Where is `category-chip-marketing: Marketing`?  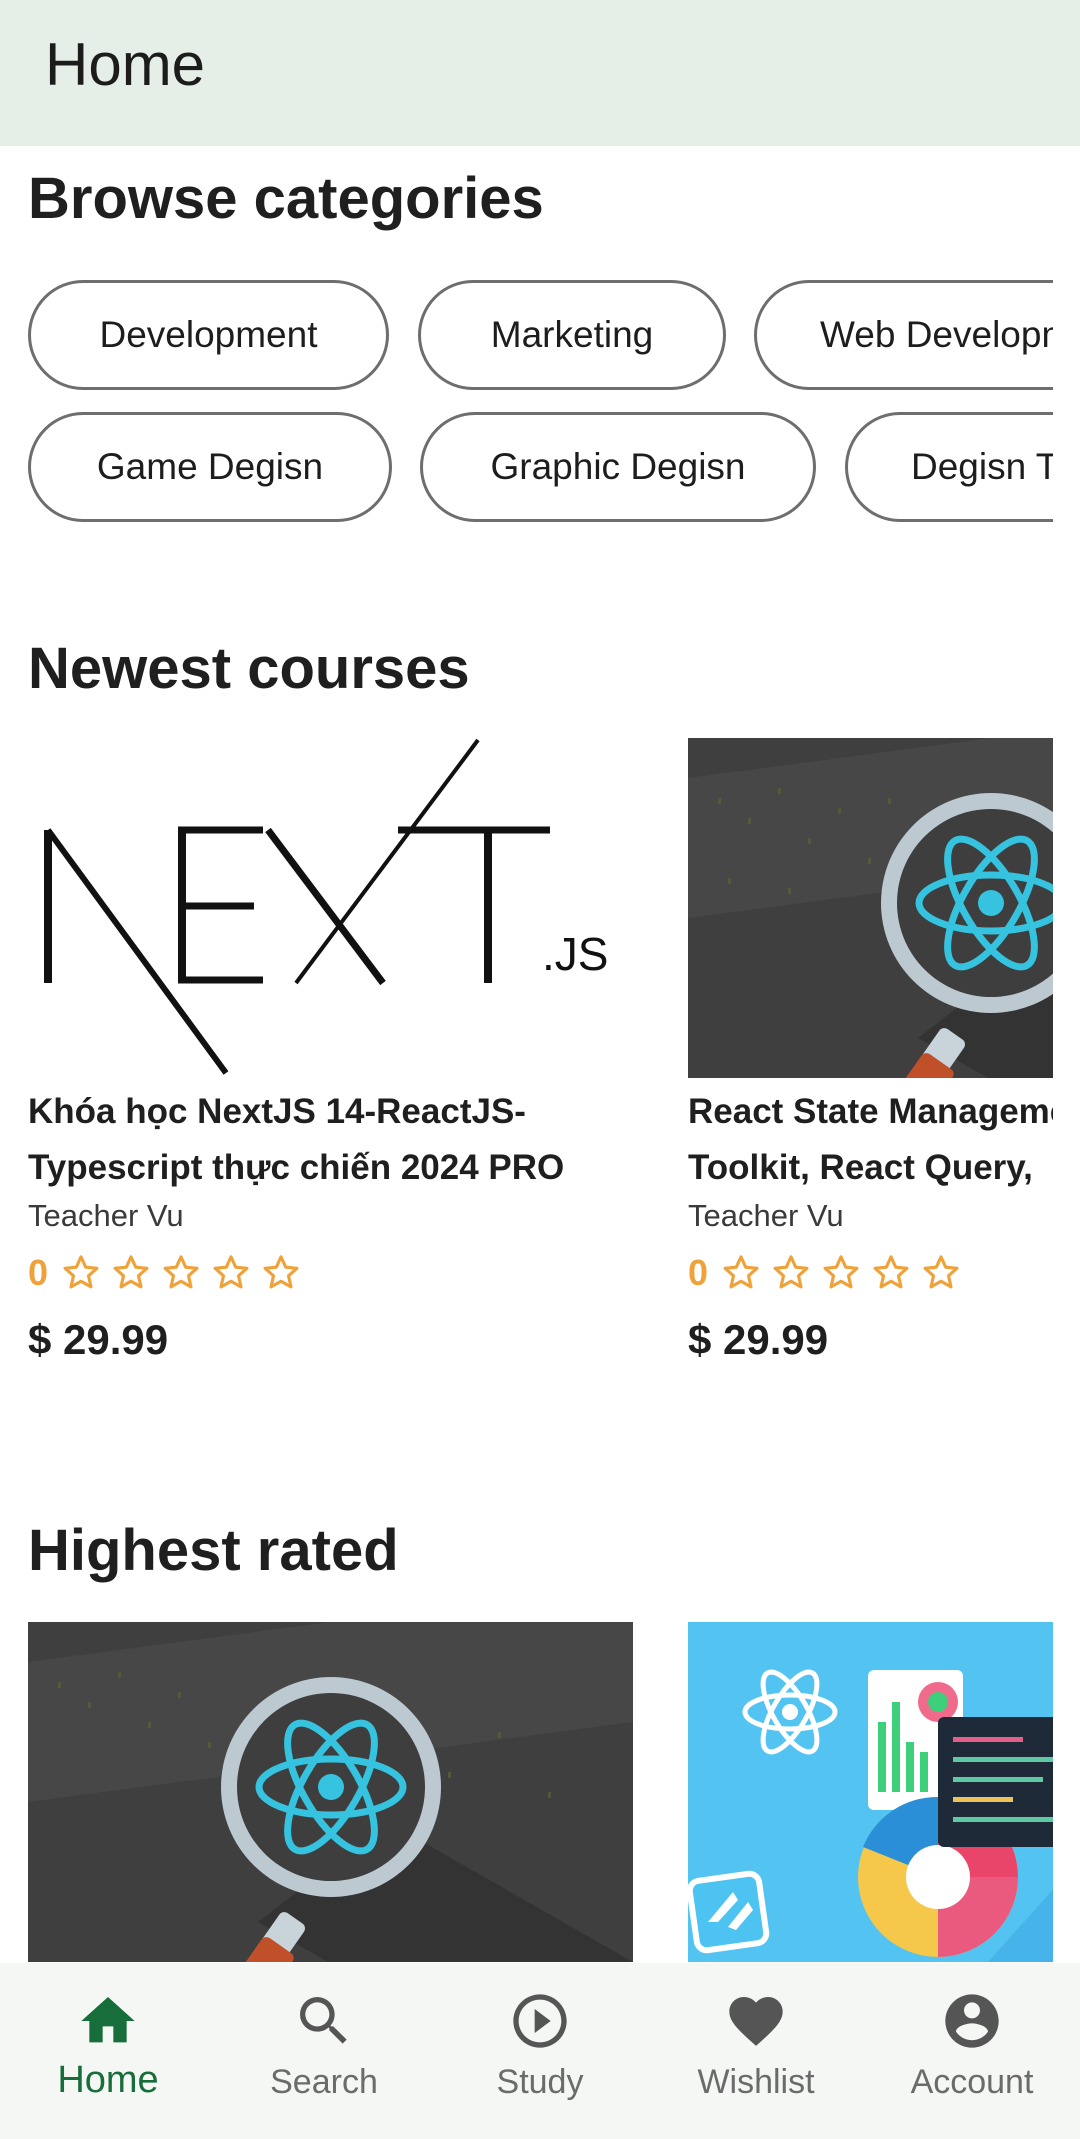
category-chip-marketing: Marketing is located at coordinates (572, 335).